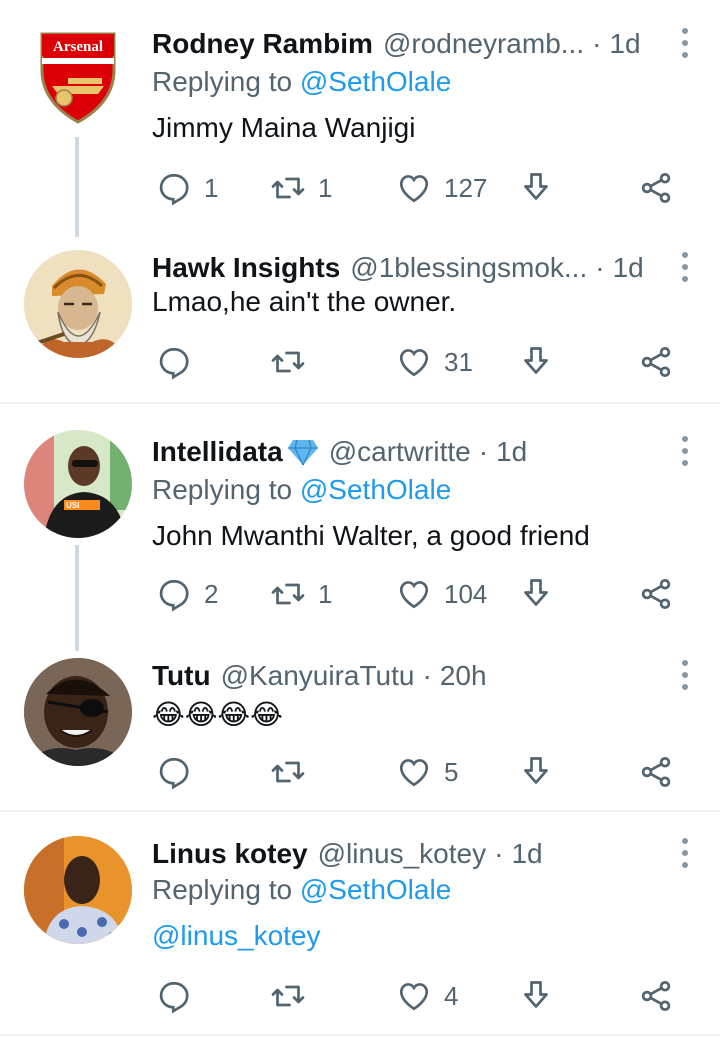 This screenshot has width=720, height=1038. I want to click on avatar: USI, so click(78, 484).